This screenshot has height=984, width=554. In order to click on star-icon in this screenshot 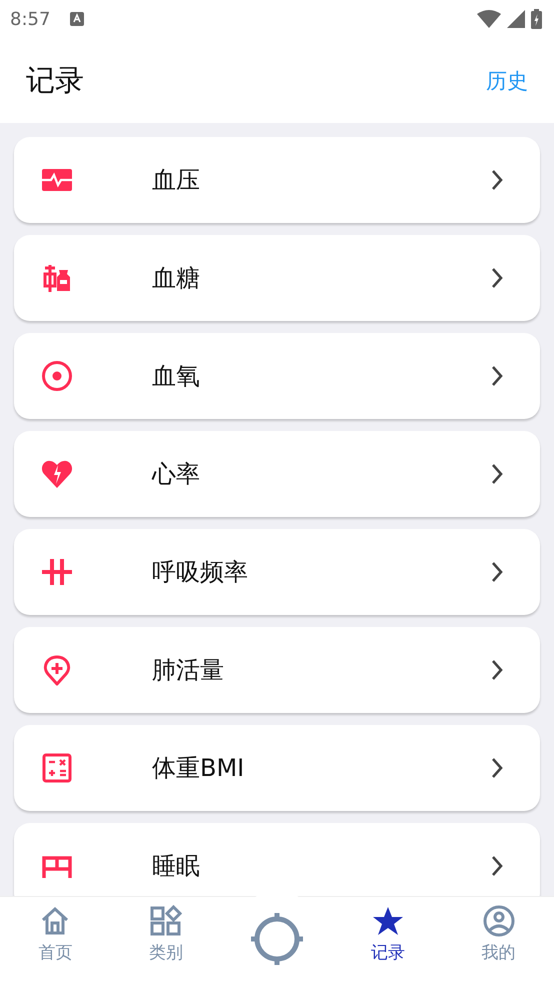, I will do `click(388, 921)`.